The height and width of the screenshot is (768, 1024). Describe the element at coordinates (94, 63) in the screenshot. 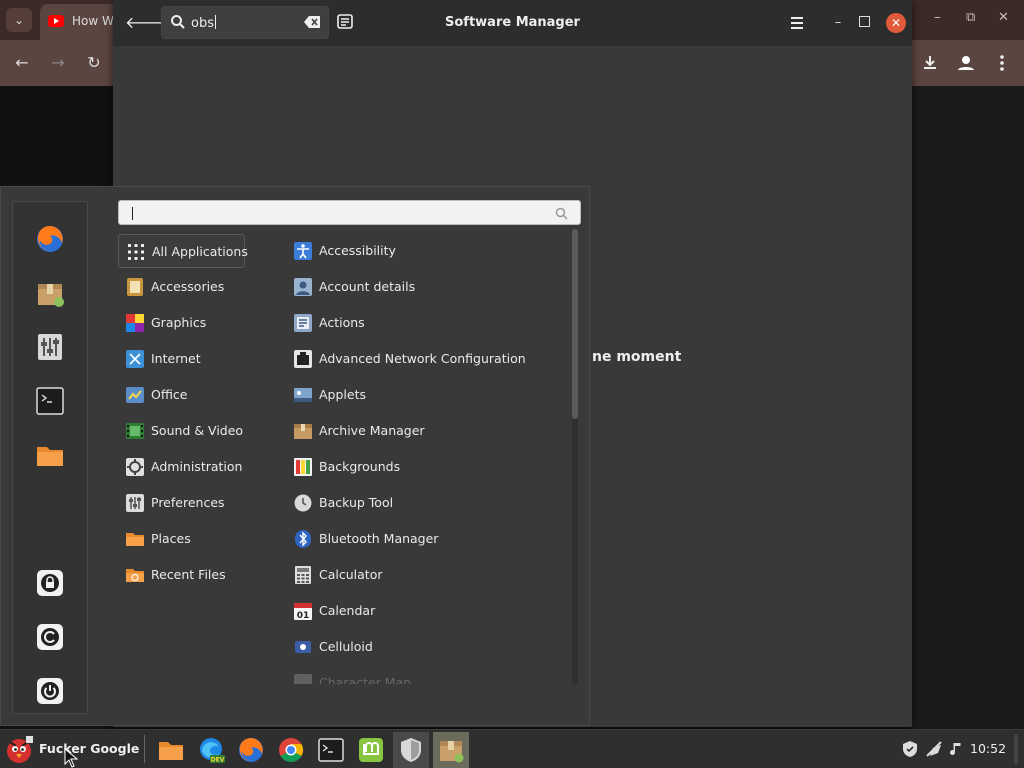

I see `reload-icon: ↻` at that location.